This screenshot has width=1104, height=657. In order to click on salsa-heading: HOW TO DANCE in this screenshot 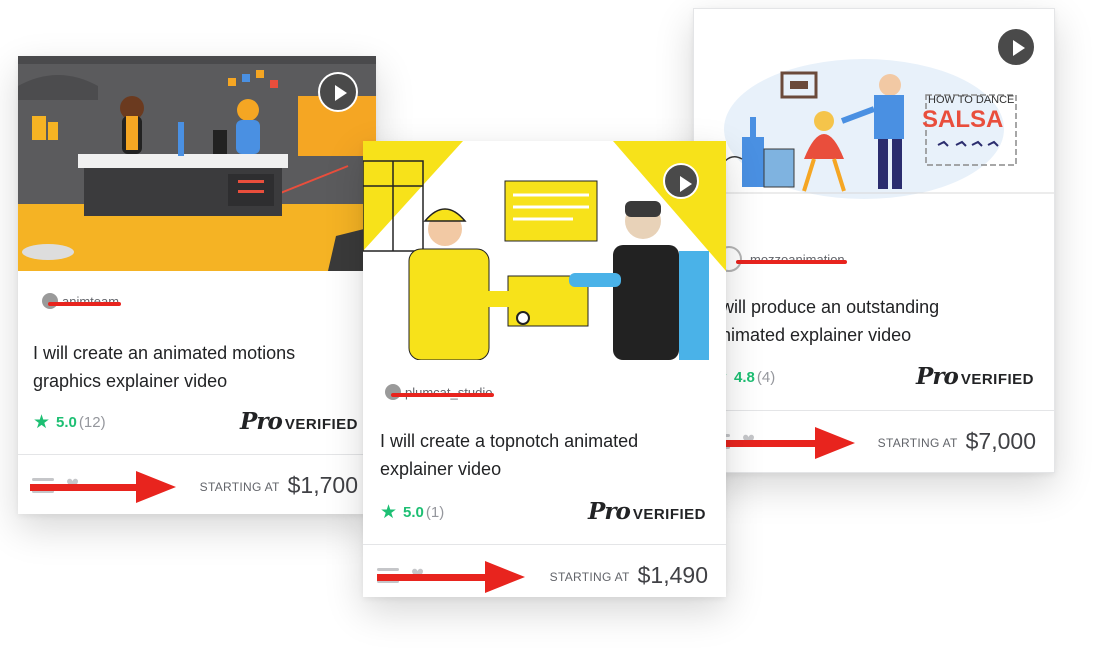, I will do `click(971, 100)`.